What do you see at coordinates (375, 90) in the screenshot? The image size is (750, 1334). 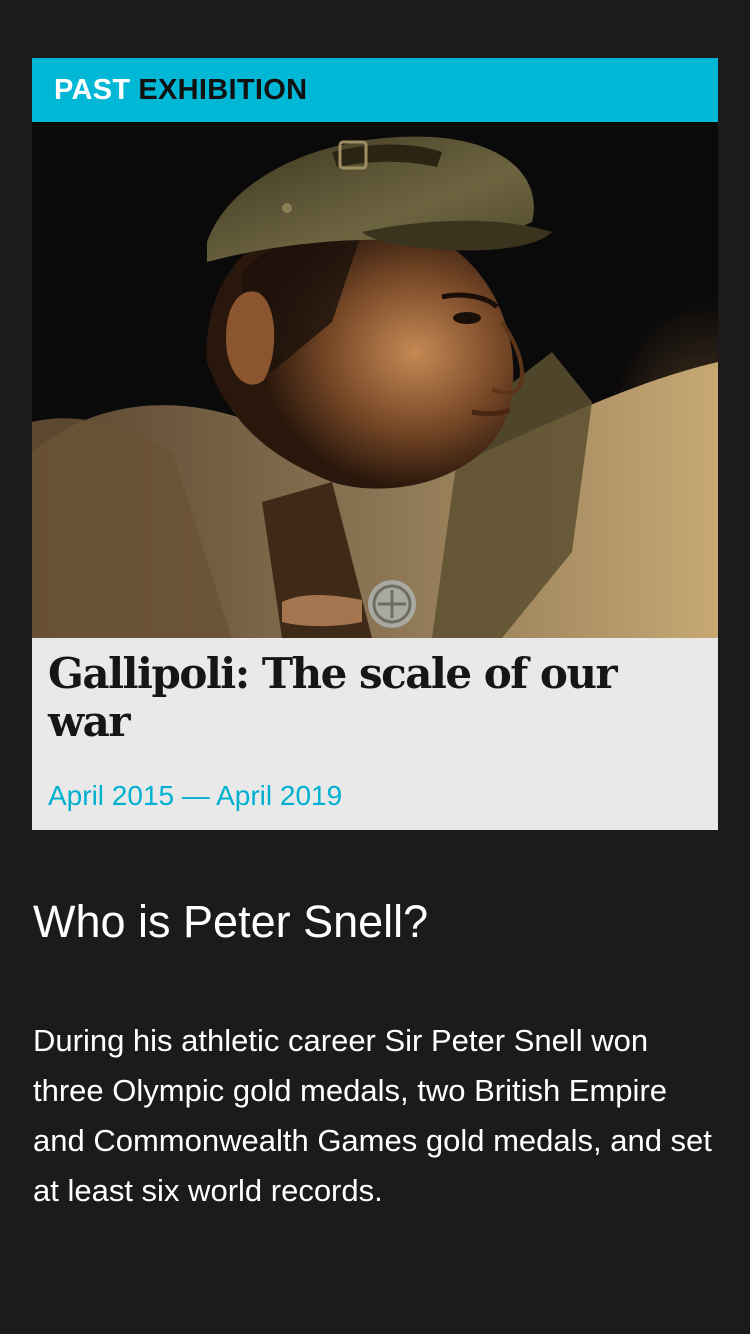 I see `exhibition-status-banner: PAST EXHIBITION` at bounding box center [375, 90].